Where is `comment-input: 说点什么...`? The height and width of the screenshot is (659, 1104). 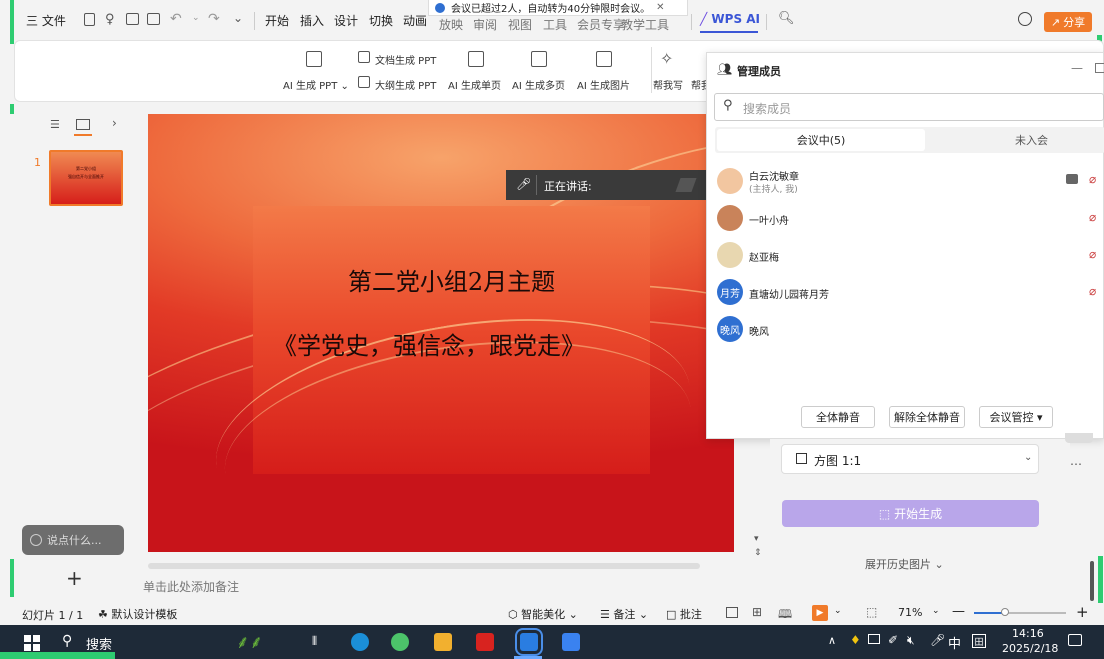 comment-input: 说点什么... is located at coordinates (73, 540).